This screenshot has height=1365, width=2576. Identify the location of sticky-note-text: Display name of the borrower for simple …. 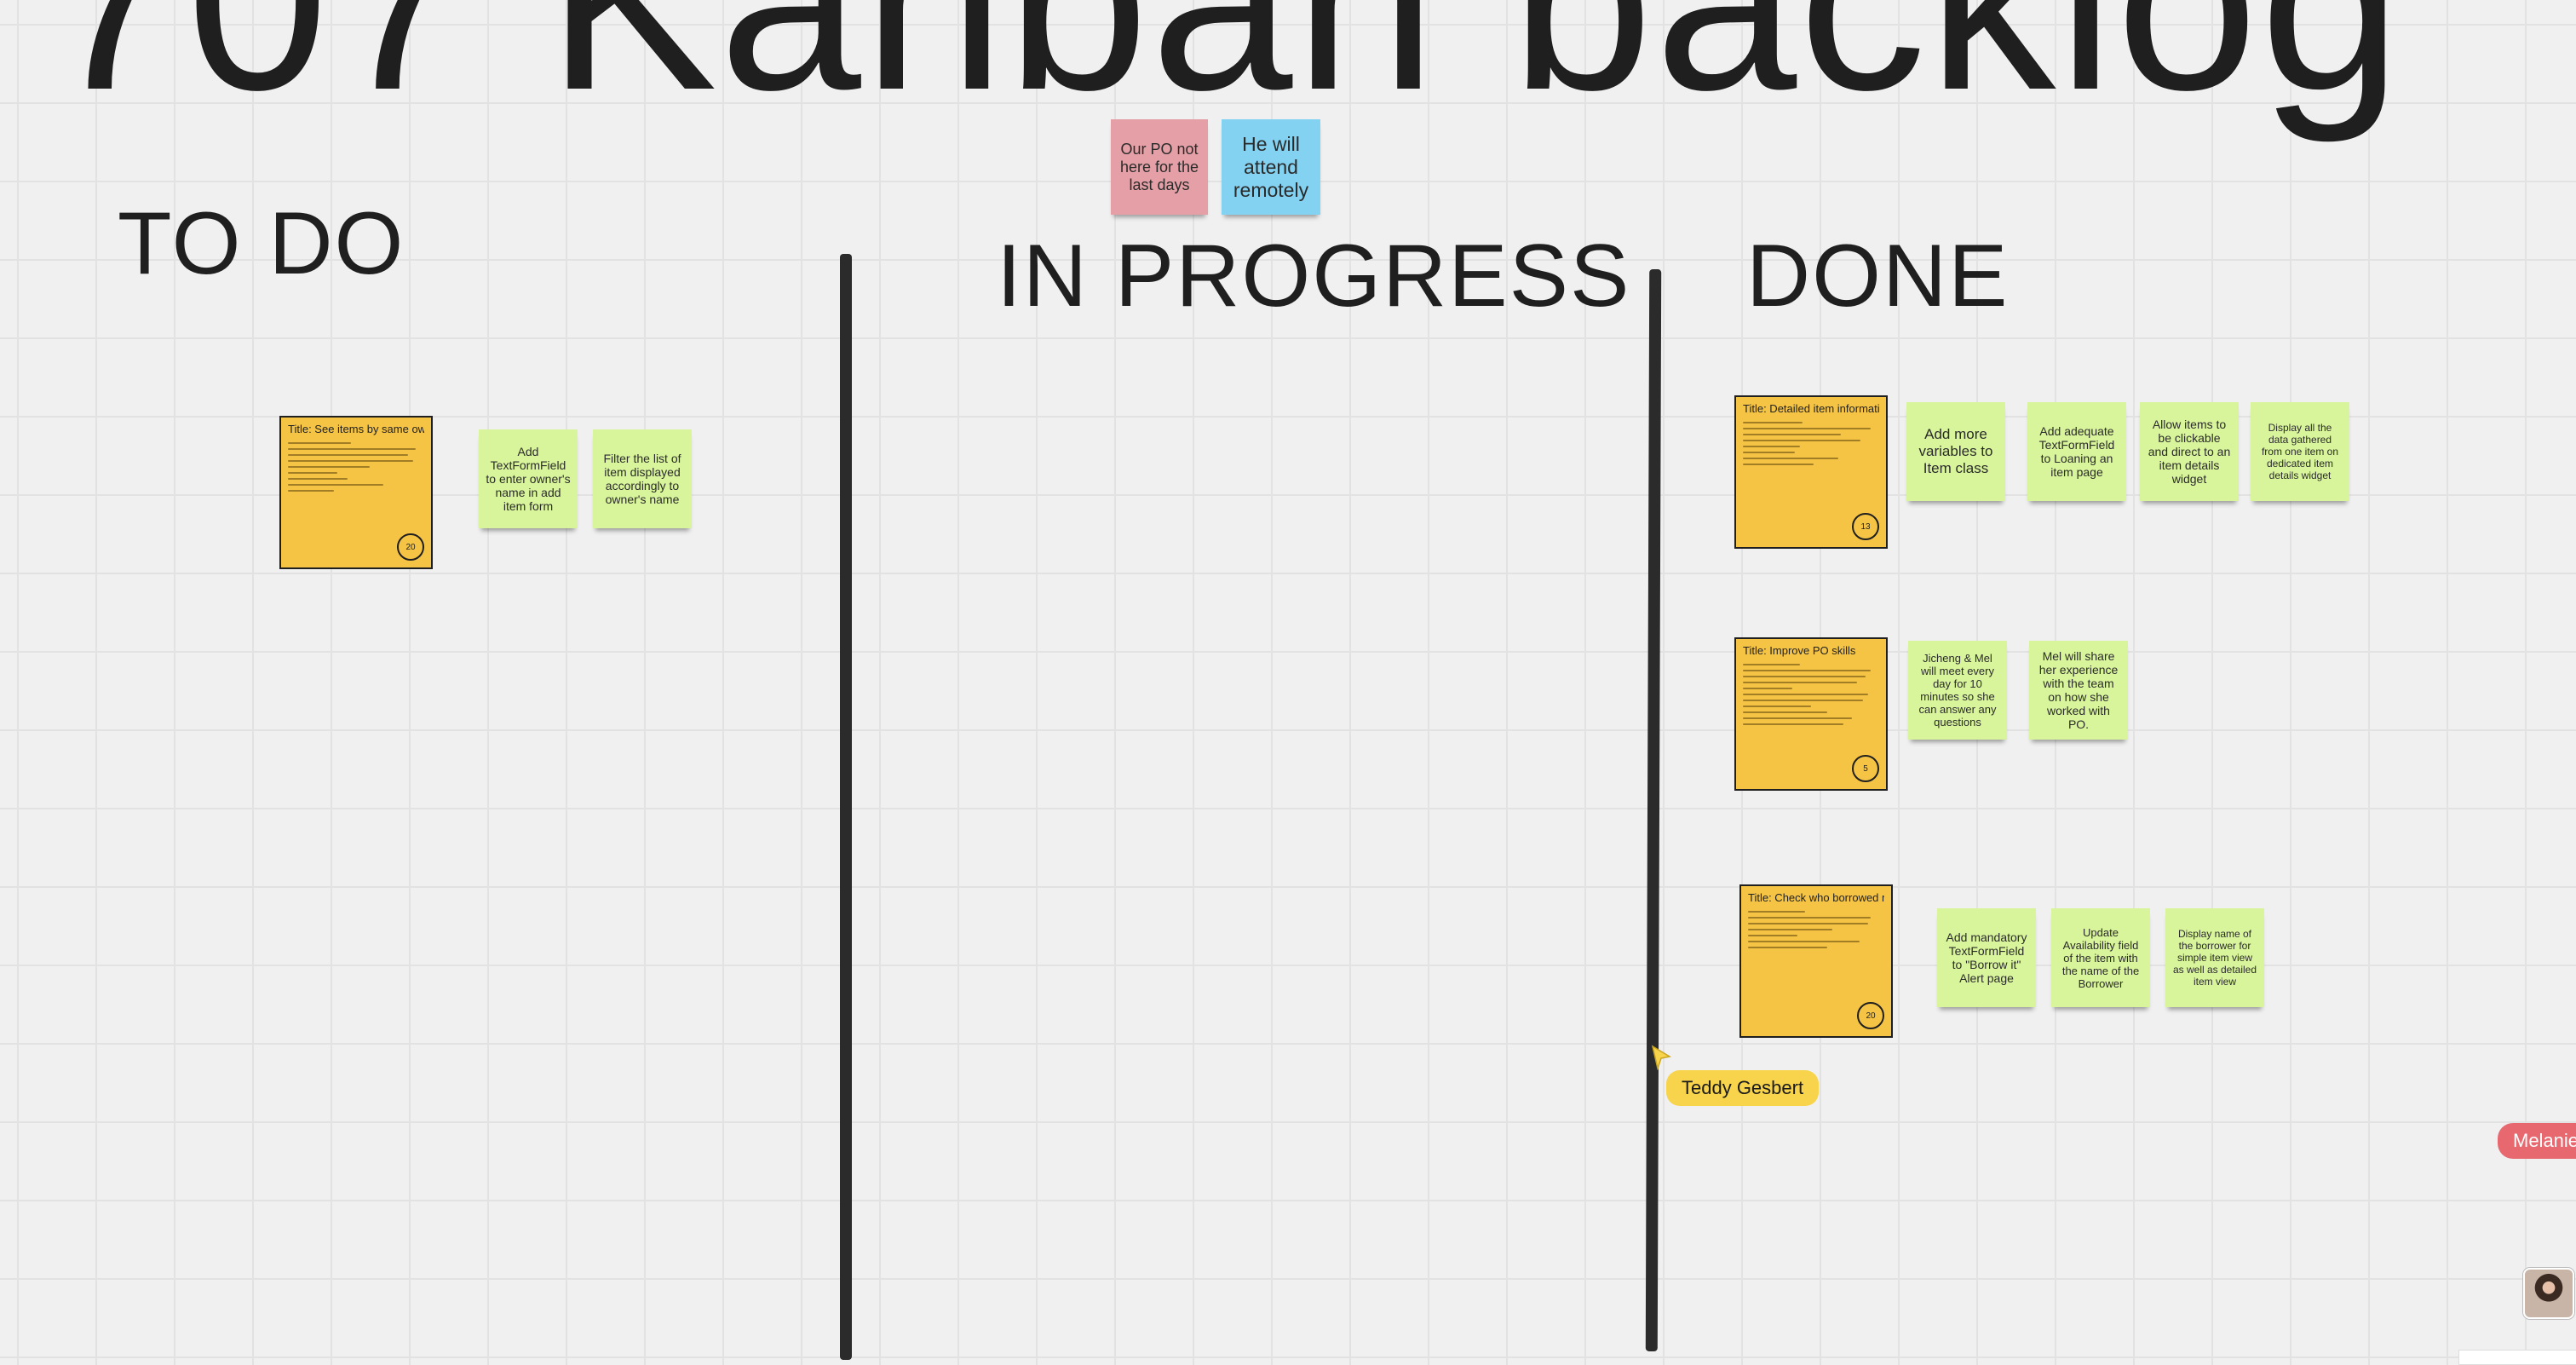
(2215, 958).